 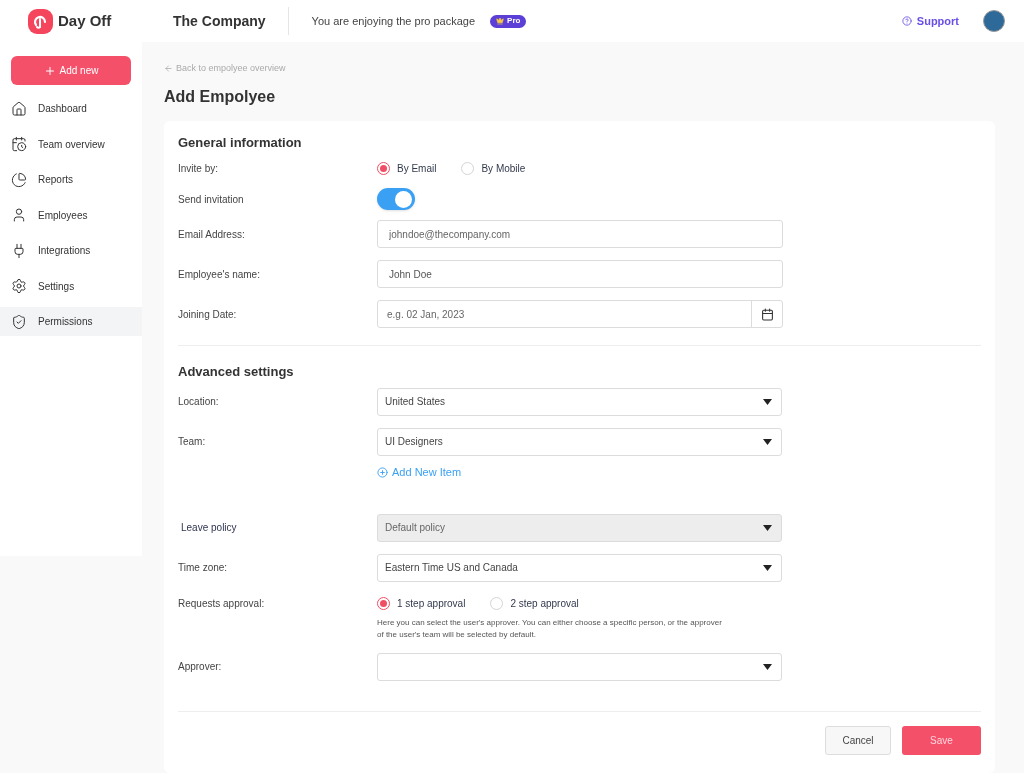 I want to click on field-label: Joining Date:, so click(x=208, y=314).